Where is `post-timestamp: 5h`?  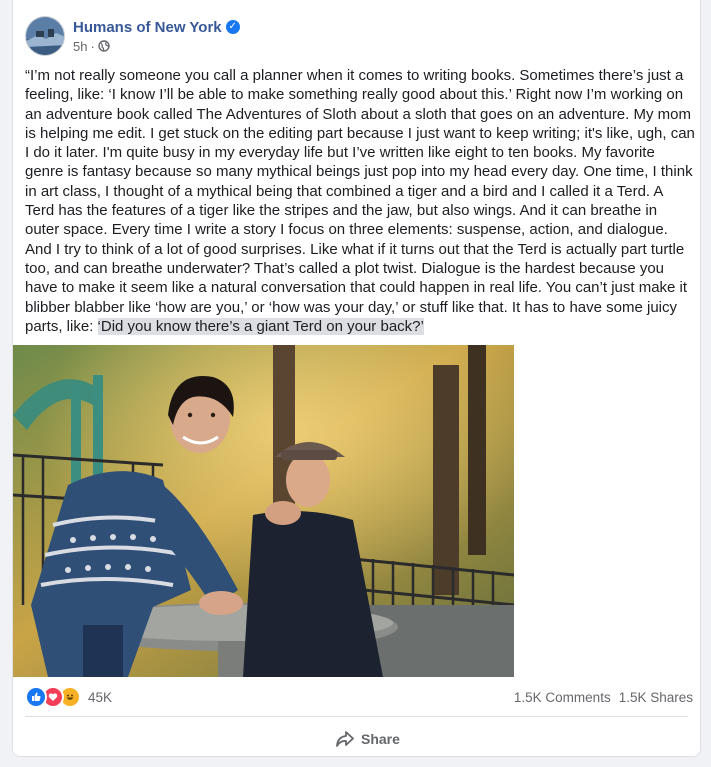 post-timestamp: 5h is located at coordinates (80, 46).